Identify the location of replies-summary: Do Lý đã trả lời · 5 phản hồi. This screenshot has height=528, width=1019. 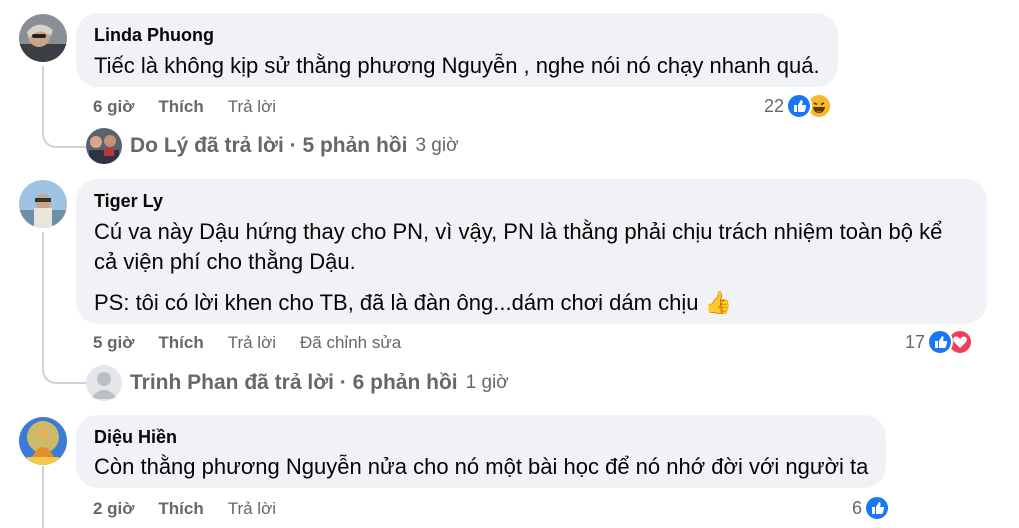
(268, 146).